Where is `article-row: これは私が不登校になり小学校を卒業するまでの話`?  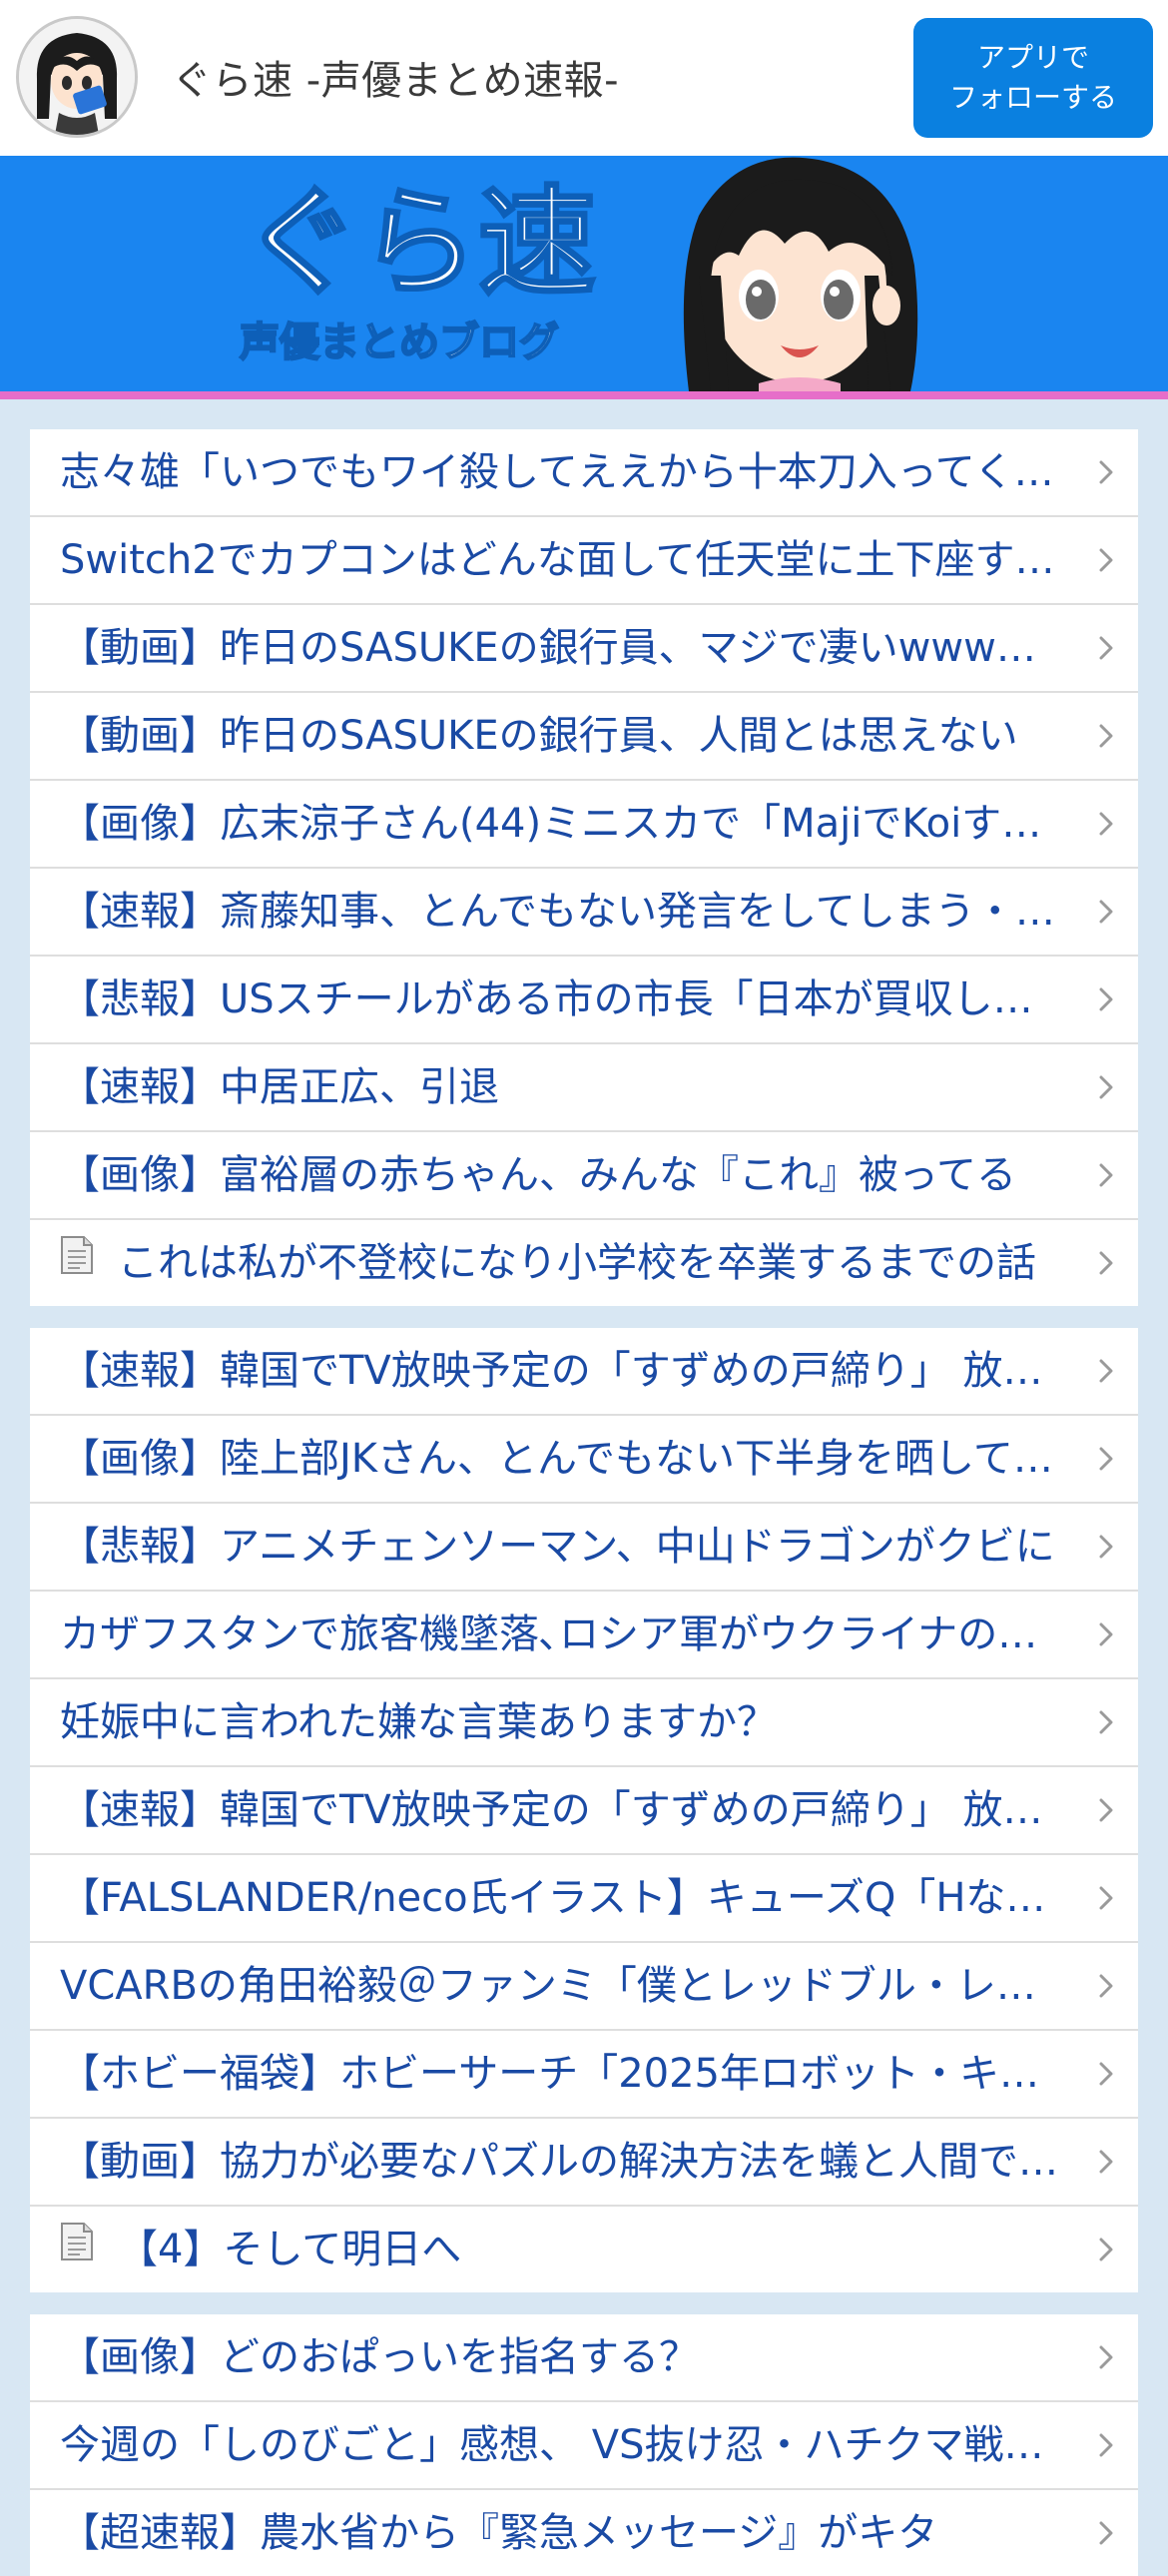
article-row: これは私が不登校になり小学校を卒業するまでの話 is located at coordinates (584, 1263).